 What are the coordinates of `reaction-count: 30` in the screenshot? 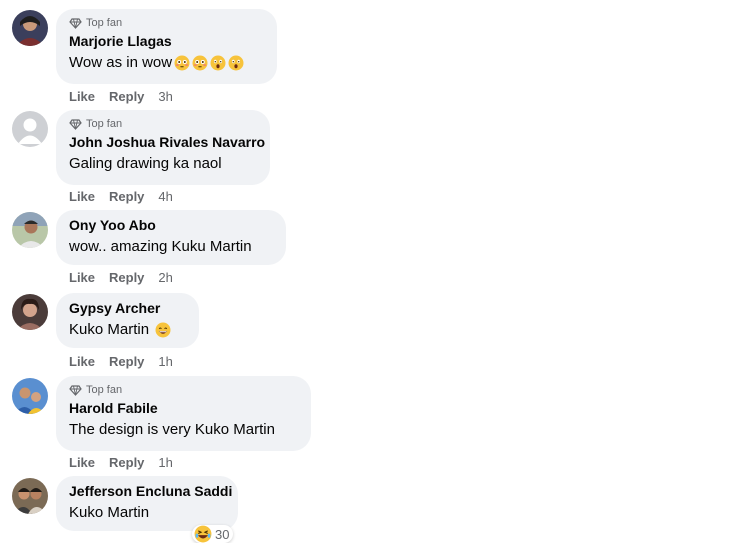 It's located at (213, 534).